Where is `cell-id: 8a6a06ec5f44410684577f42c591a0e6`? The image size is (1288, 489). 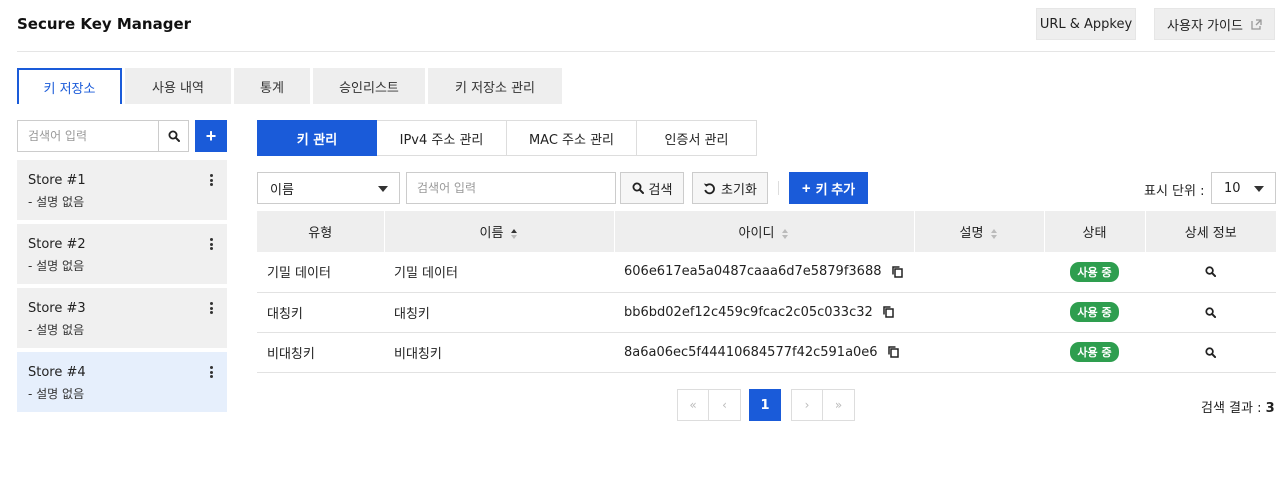
cell-id: 8a6a06ec5f44410684577f42c591a0e6 is located at coordinates (764, 352).